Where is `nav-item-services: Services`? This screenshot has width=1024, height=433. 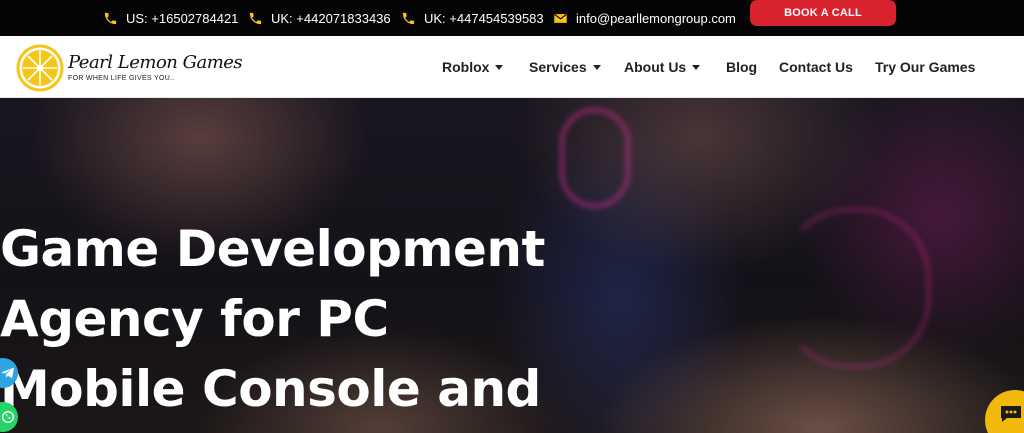 nav-item-services: Services is located at coordinates (565, 67).